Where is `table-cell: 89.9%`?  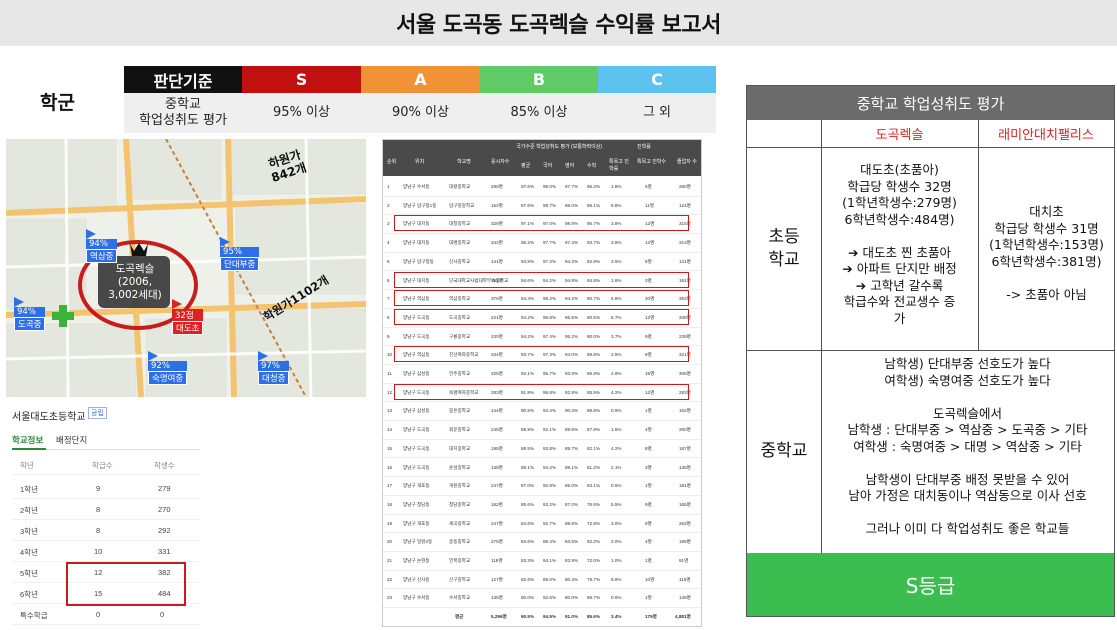 table-cell: 89.9% is located at coordinates (528, 430).